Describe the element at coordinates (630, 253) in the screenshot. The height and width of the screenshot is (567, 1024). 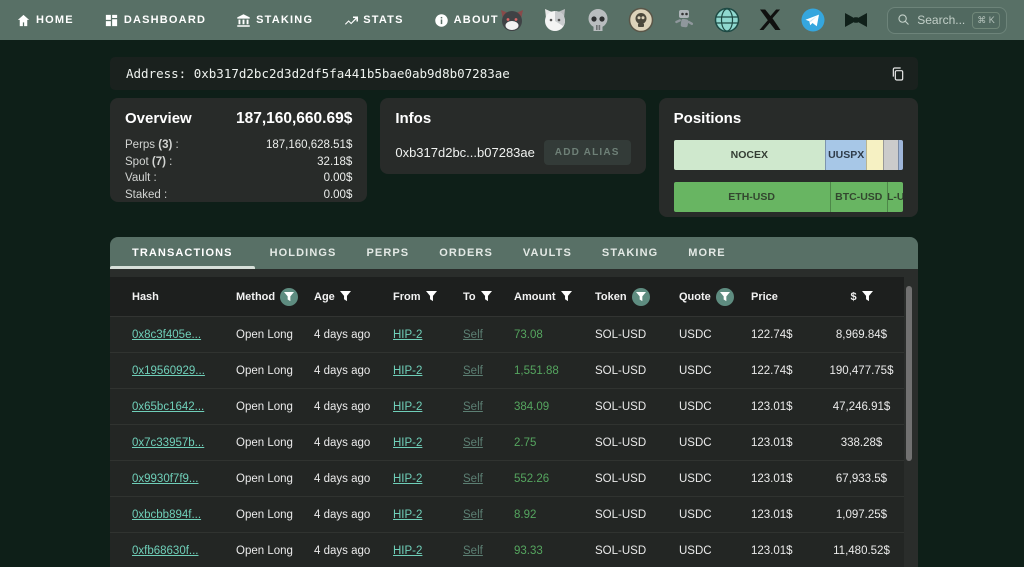
I see `tab-staking: STAKING` at that location.